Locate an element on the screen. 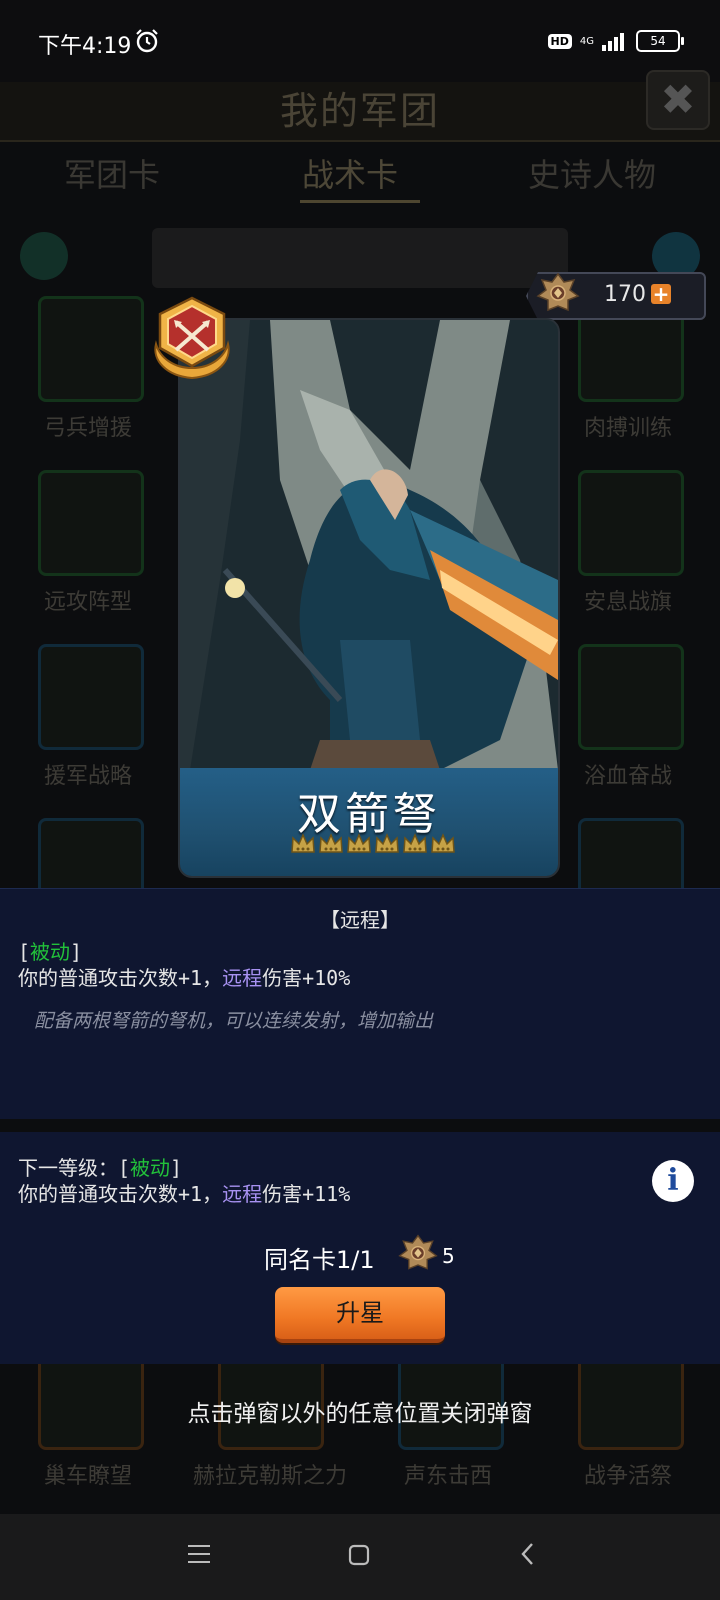 The image size is (720, 1600). bg-card-label: 安息战旗 is located at coordinates (627, 602).